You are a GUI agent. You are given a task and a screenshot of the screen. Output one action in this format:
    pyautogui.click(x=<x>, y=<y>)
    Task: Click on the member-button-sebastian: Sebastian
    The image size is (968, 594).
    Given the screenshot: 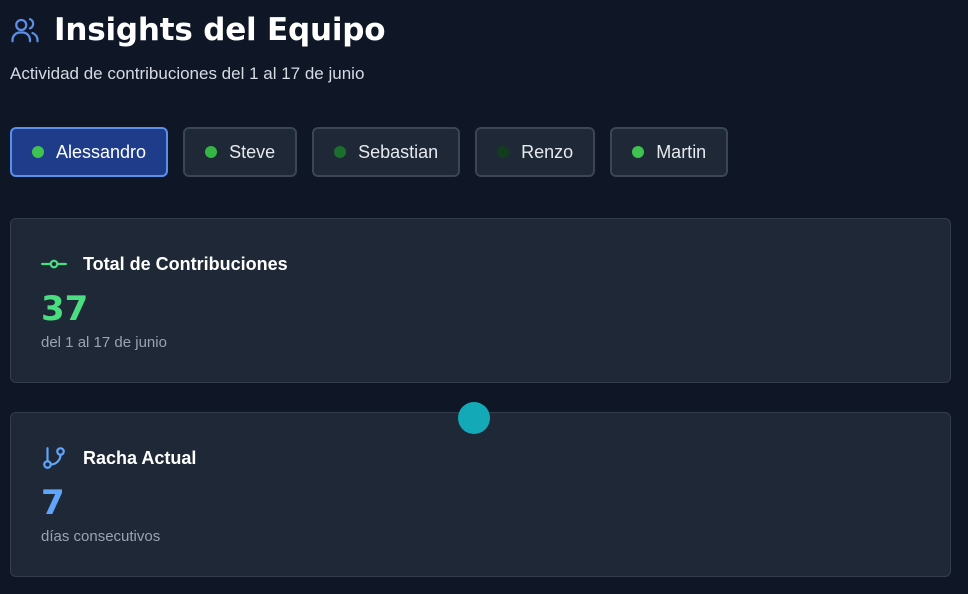 What is the action you would take?
    pyautogui.click(x=386, y=152)
    